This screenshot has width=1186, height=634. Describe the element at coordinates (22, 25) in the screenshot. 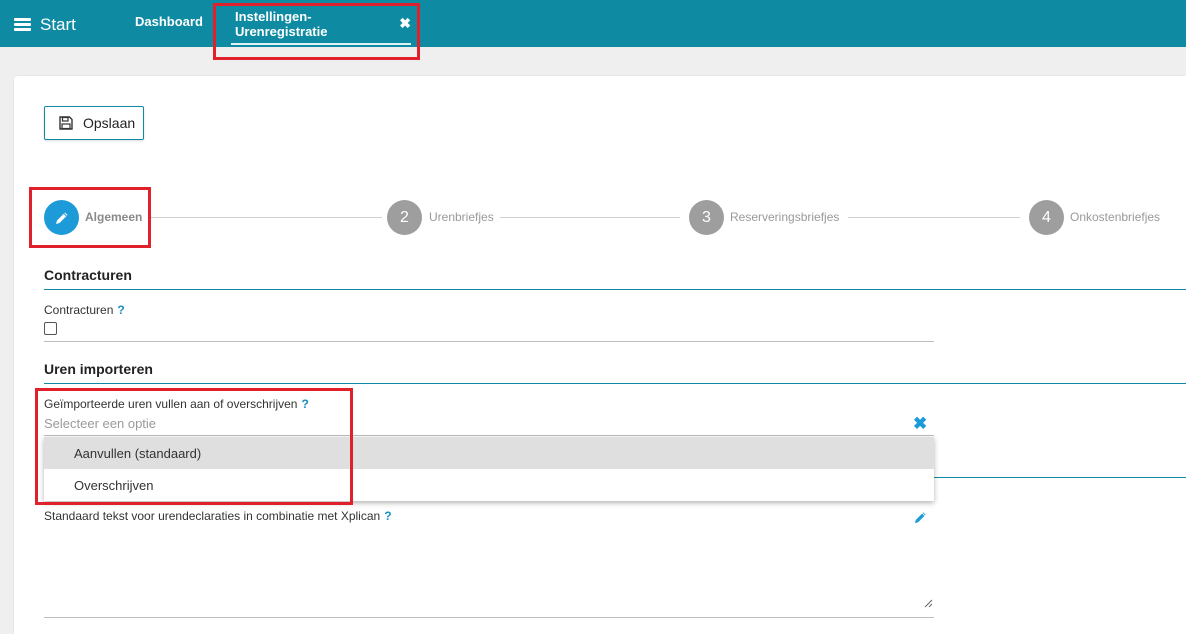

I see `hamburger-icon` at that location.